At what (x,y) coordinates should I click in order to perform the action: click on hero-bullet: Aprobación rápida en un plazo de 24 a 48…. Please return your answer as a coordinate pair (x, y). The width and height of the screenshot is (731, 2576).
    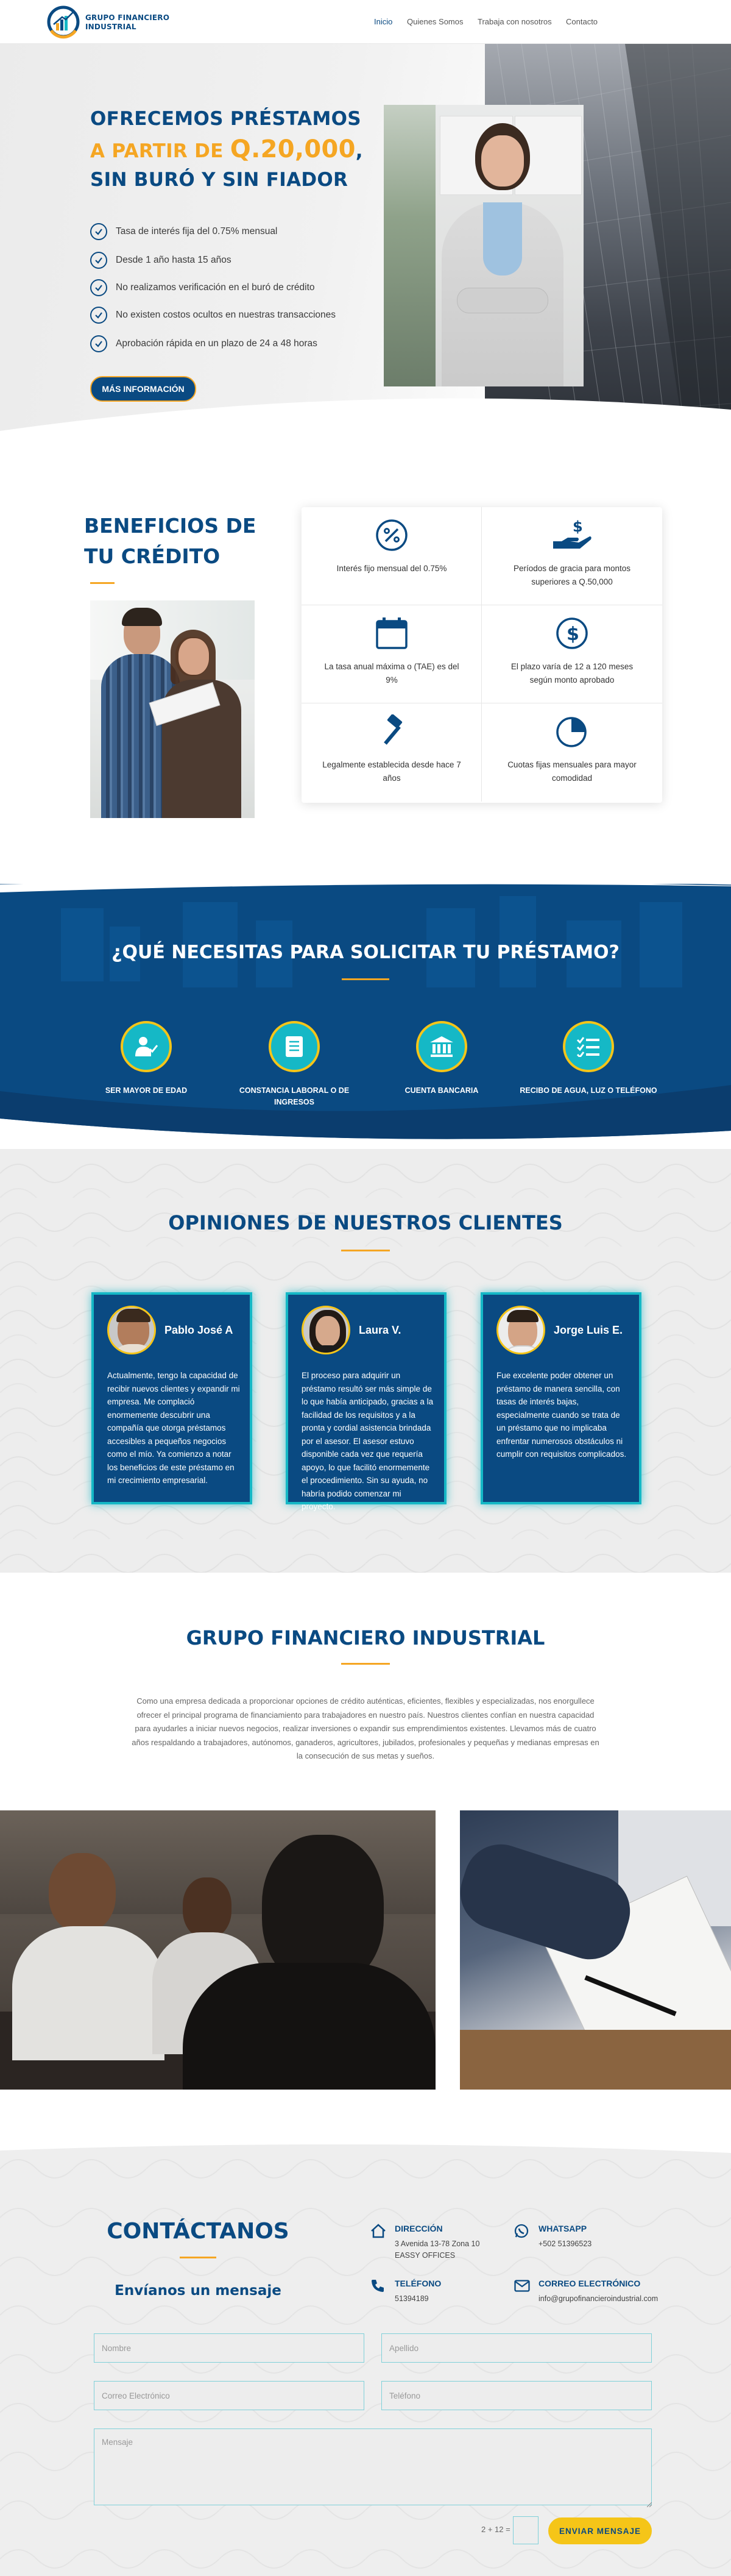
    Looking at the image, I should click on (203, 344).